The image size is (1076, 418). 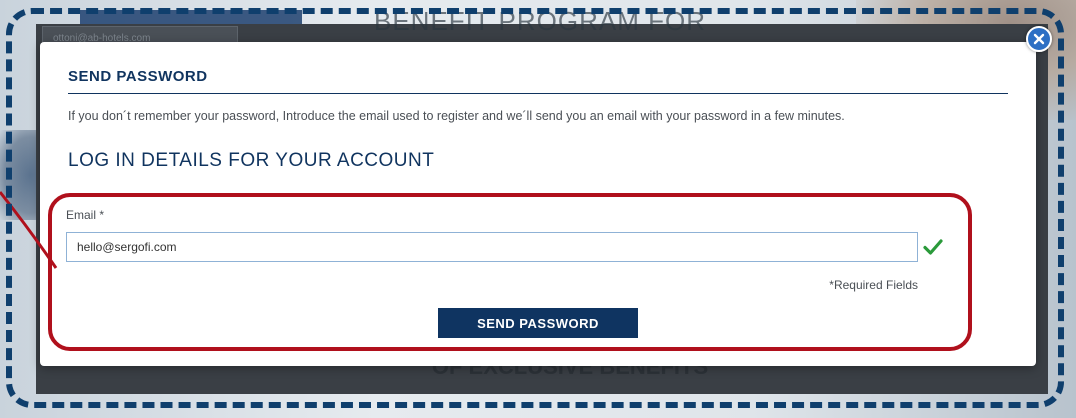 I want to click on close-button, so click(x=1039, y=39).